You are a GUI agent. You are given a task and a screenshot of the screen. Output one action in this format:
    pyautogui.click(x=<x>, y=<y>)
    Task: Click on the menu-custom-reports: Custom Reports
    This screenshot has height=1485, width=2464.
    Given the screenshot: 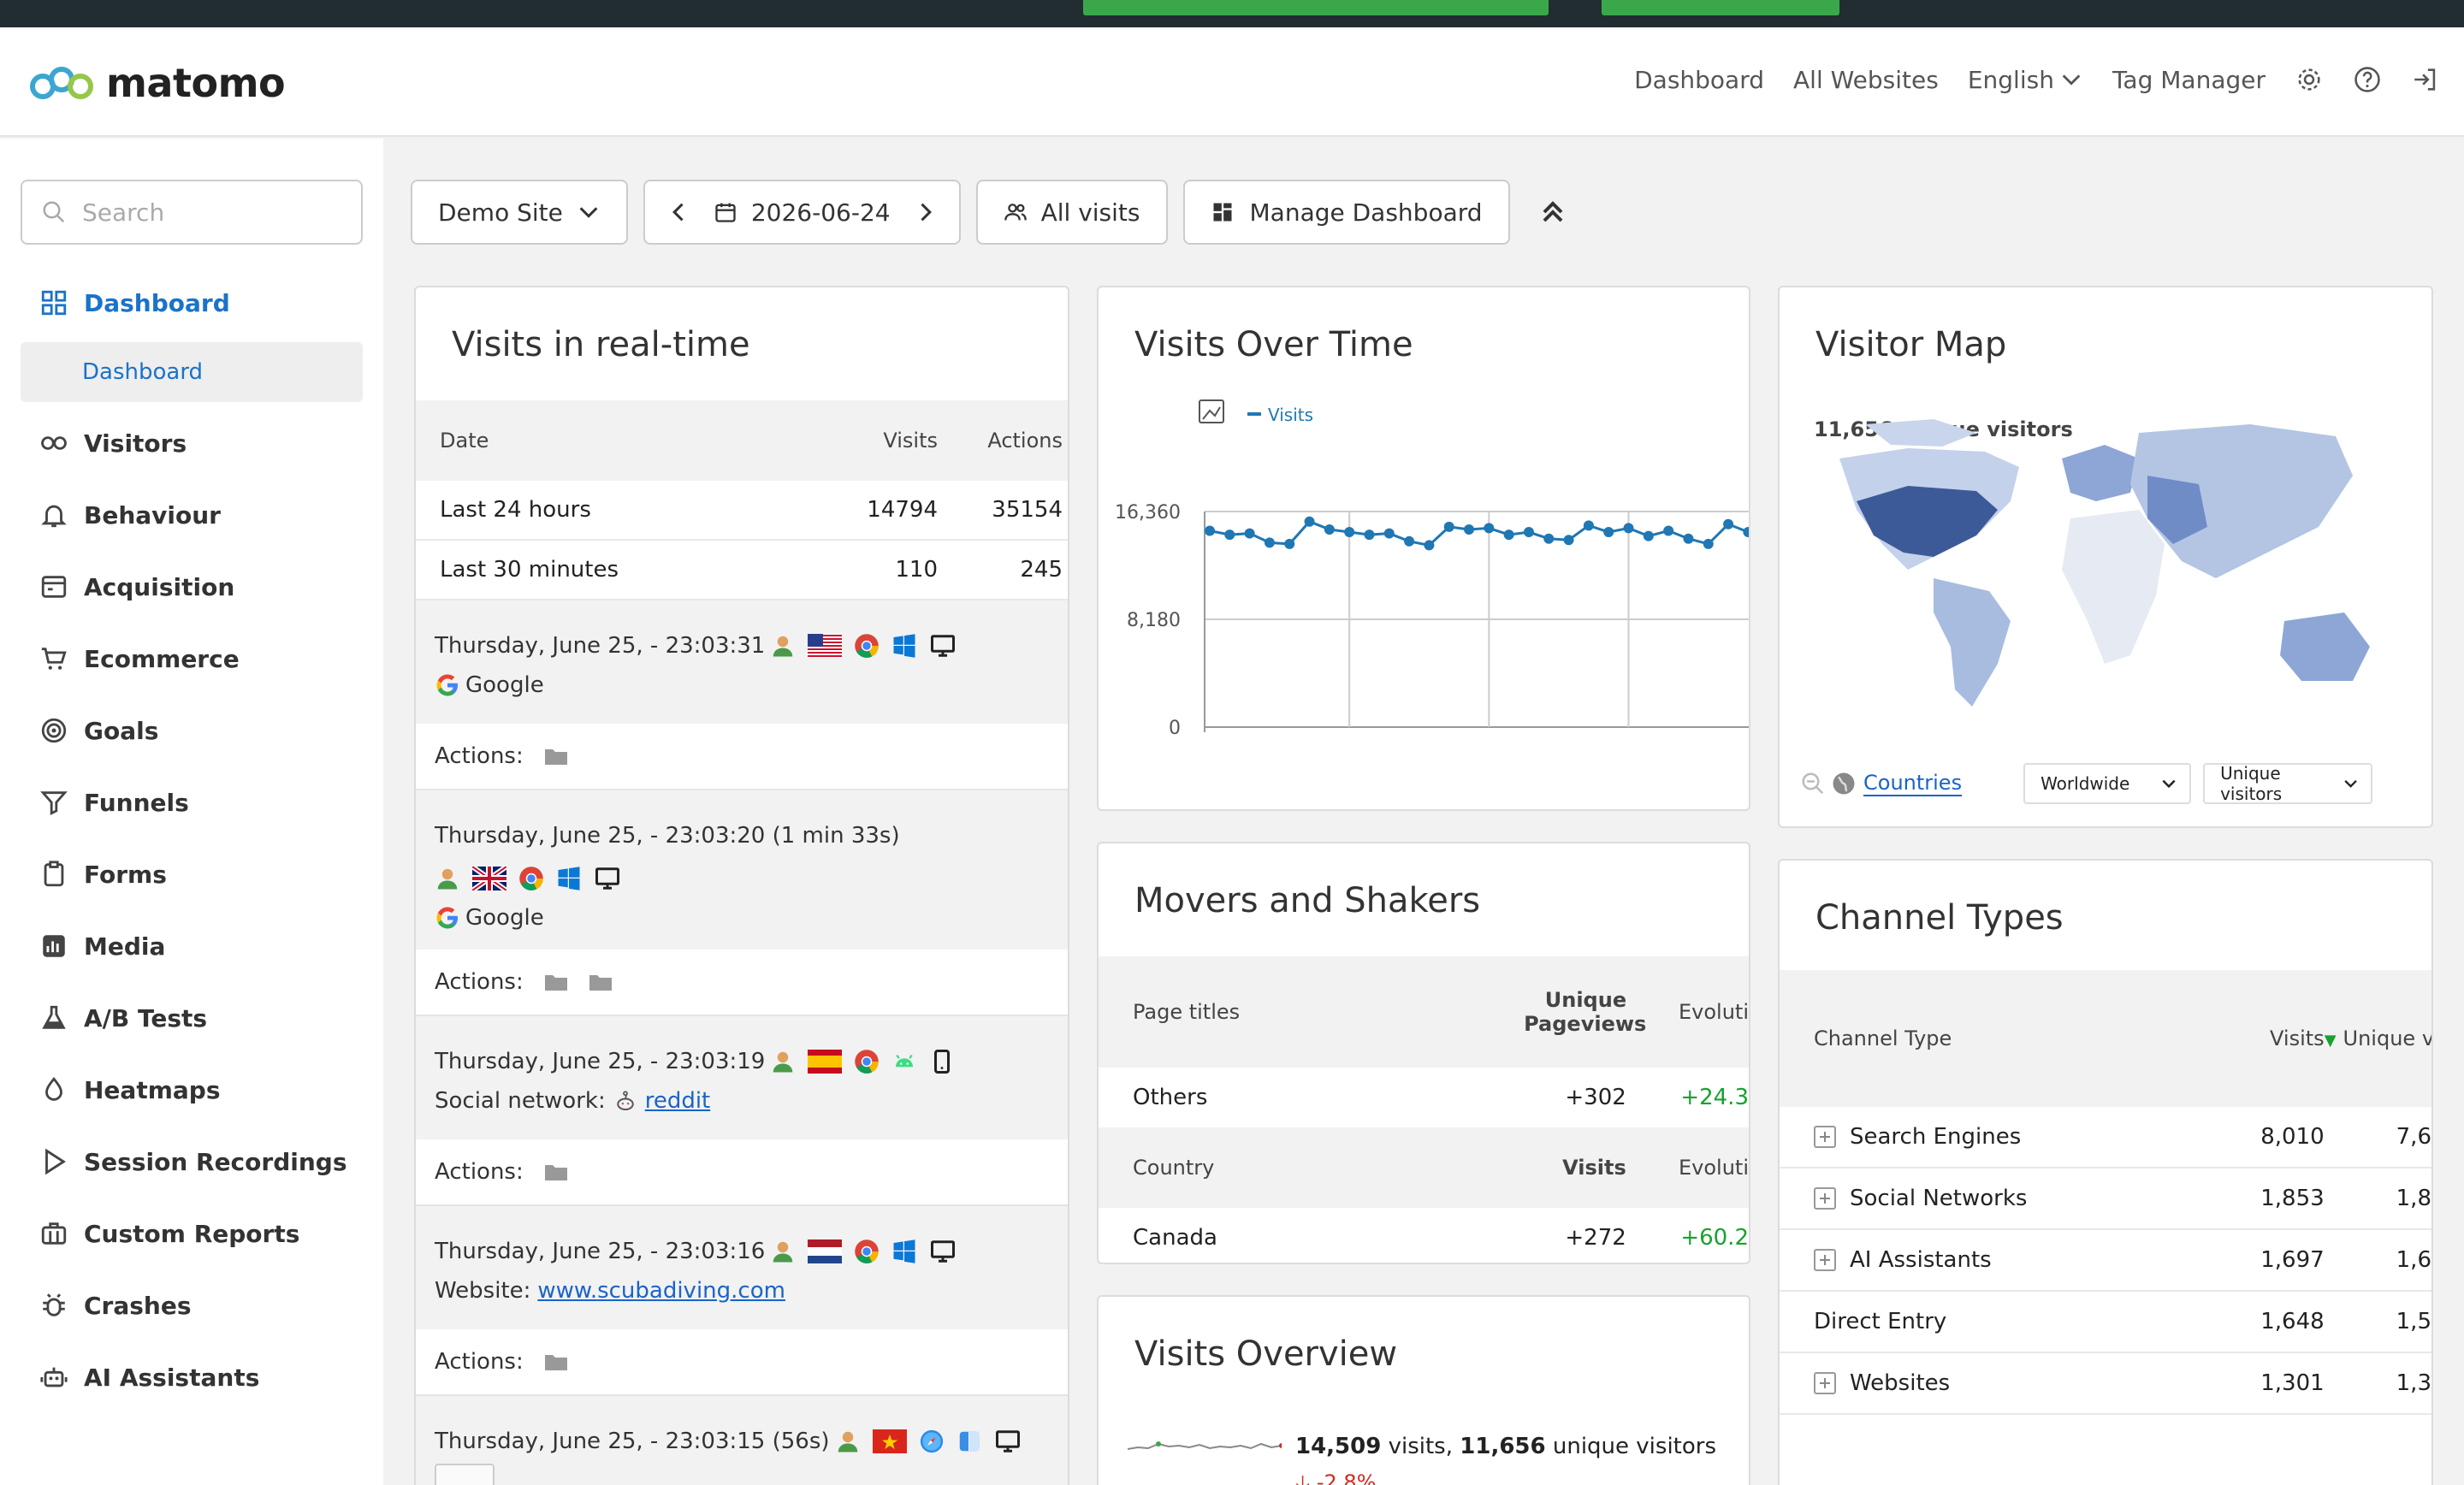 What is the action you would take?
    pyautogui.click(x=191, y=1233)
    